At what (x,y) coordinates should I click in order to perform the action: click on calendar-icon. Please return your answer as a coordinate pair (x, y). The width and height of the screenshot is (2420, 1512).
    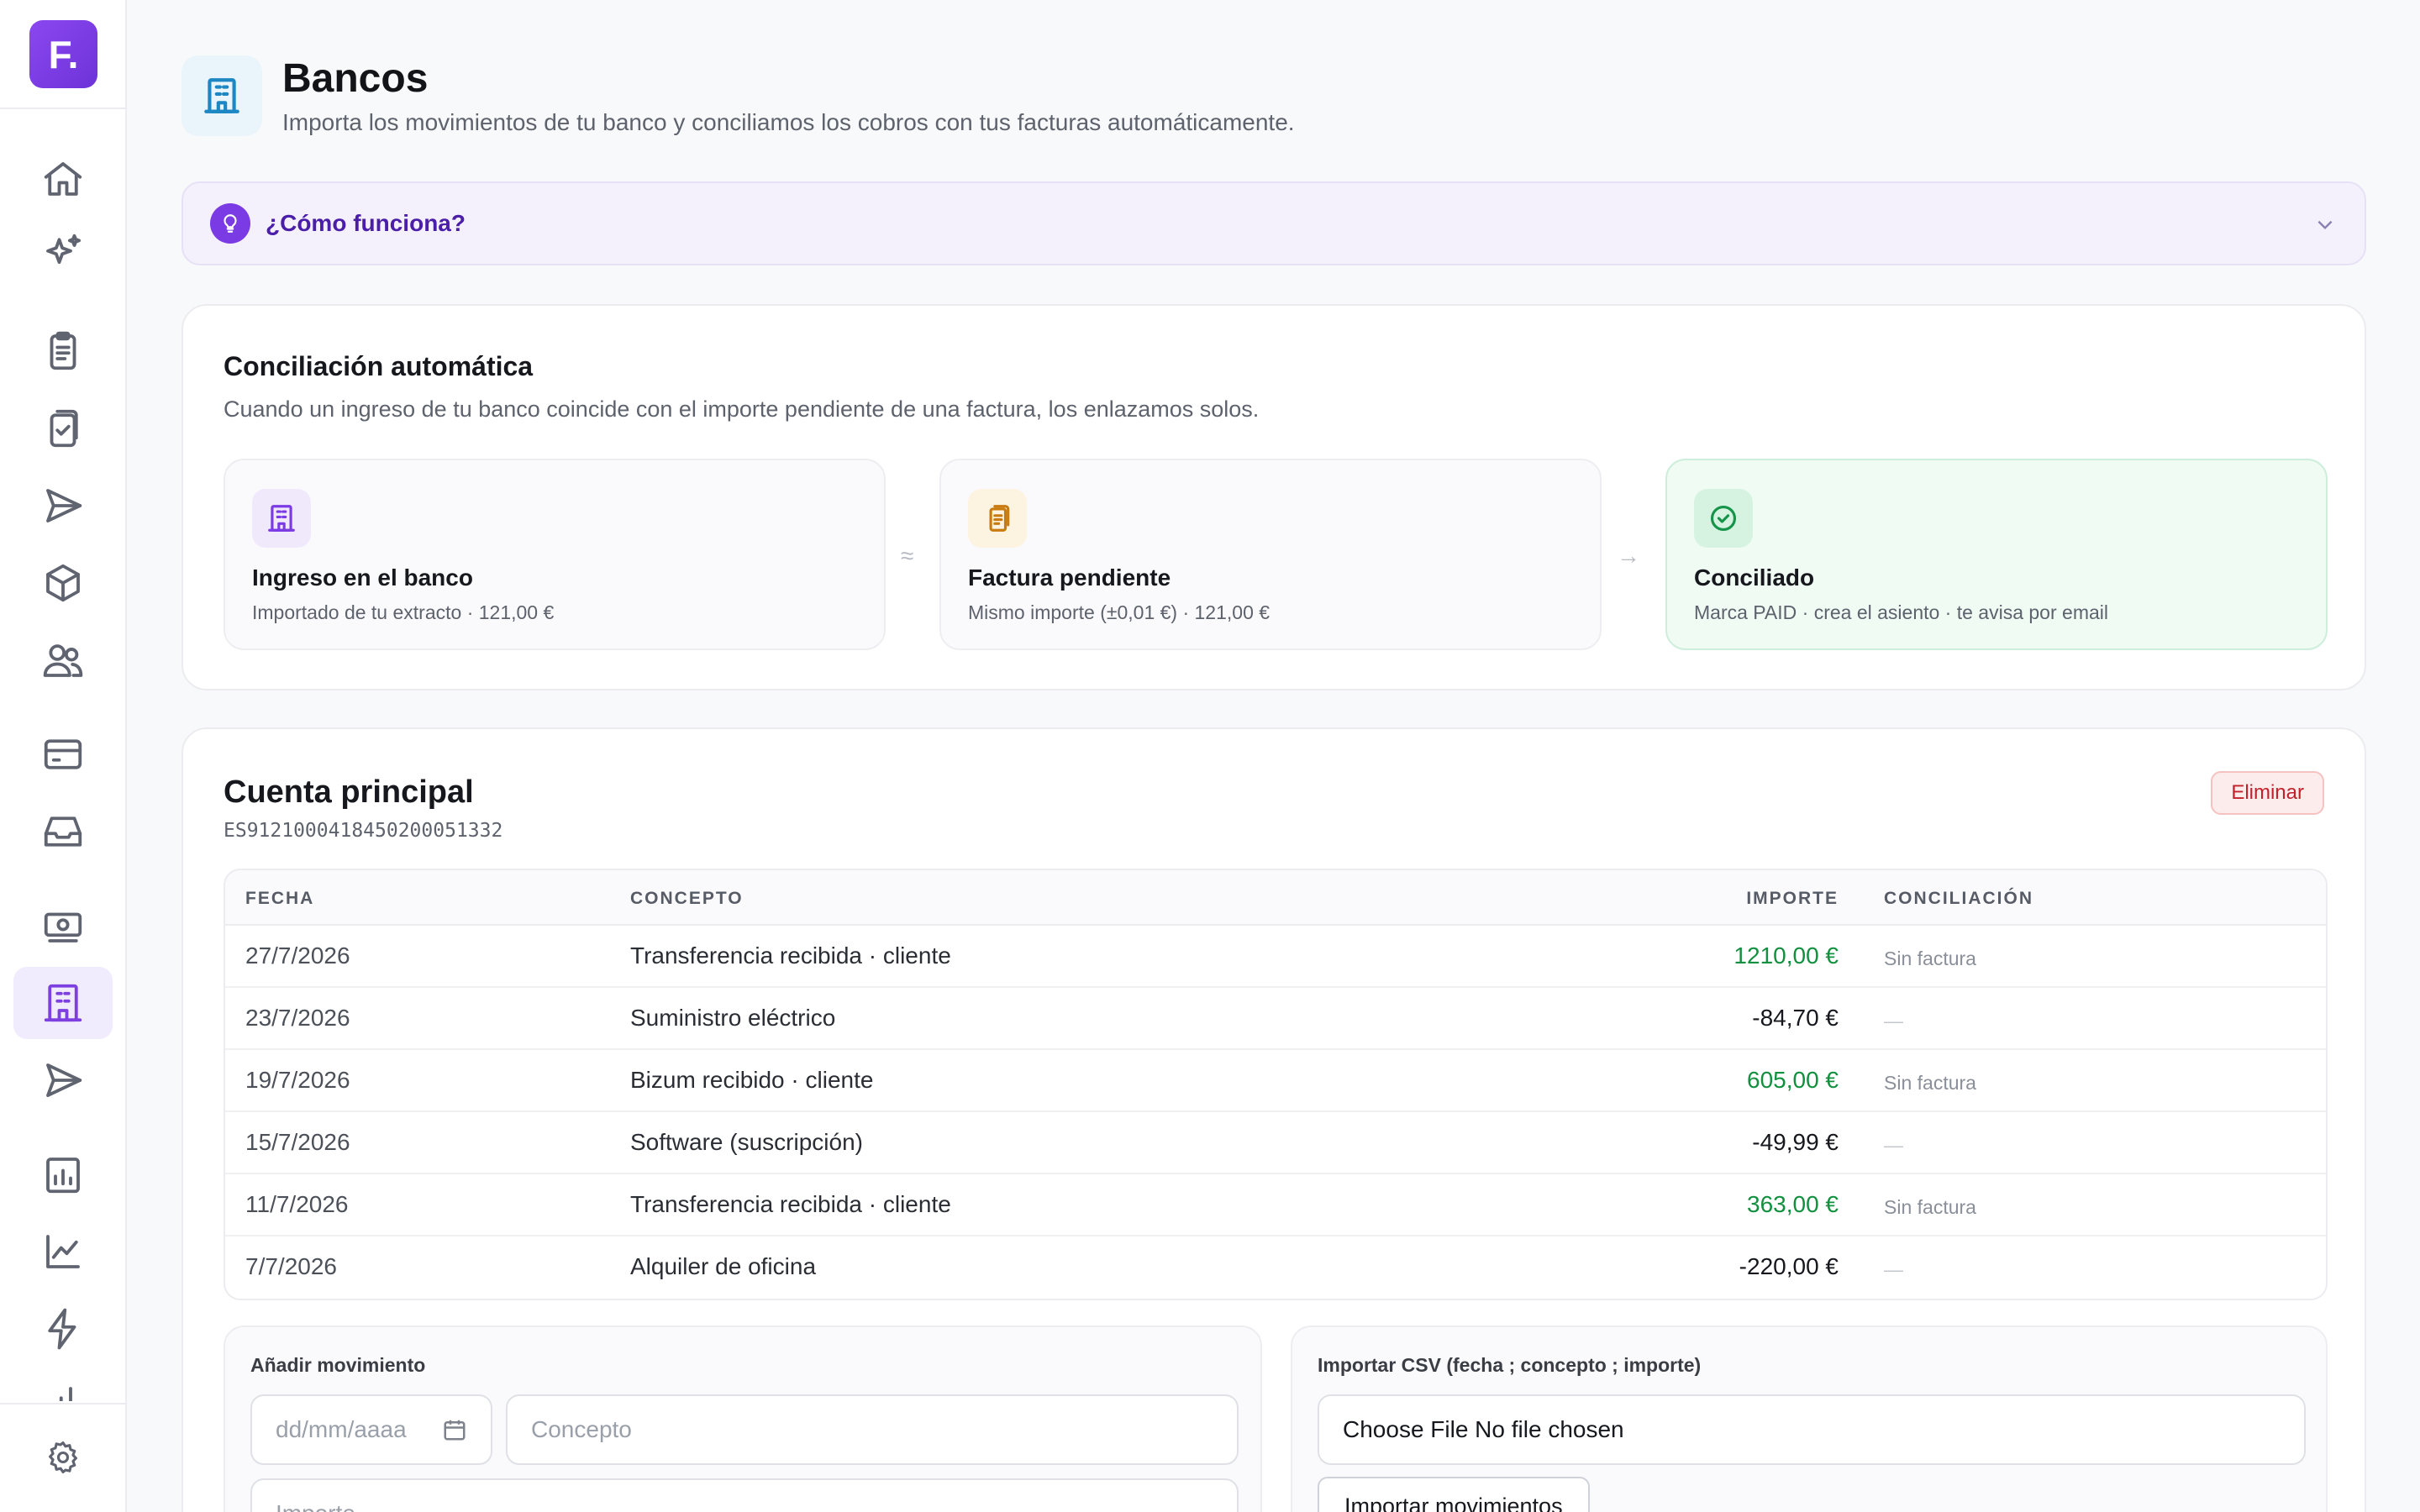
    Looking at the image, I should click on (454, 1429).